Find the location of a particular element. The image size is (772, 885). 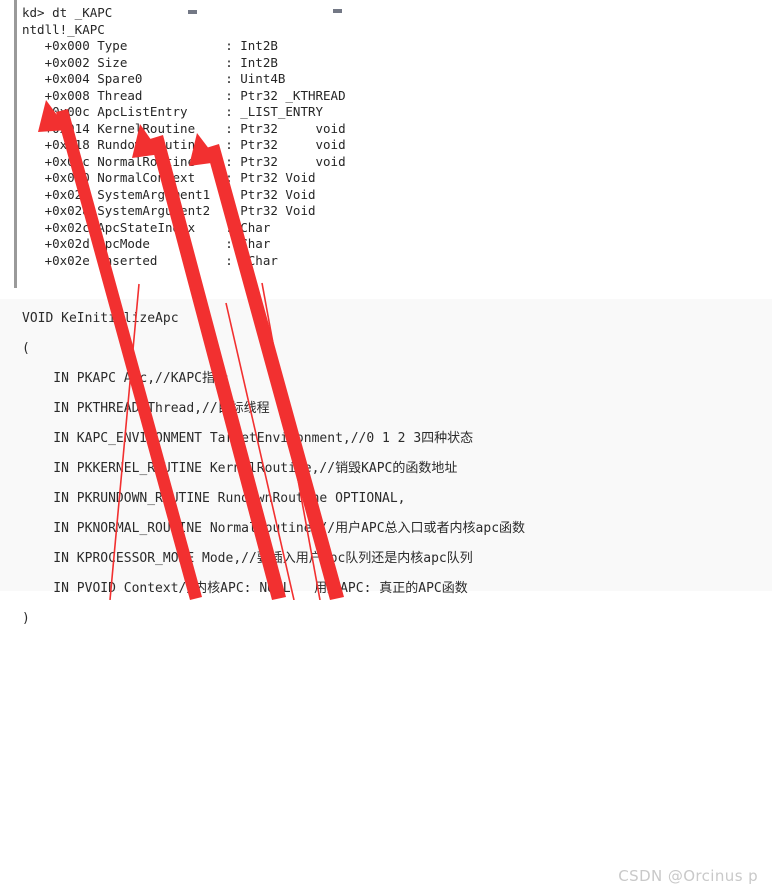

code-line-open-paren: ( is located at coordinates (26, 348).